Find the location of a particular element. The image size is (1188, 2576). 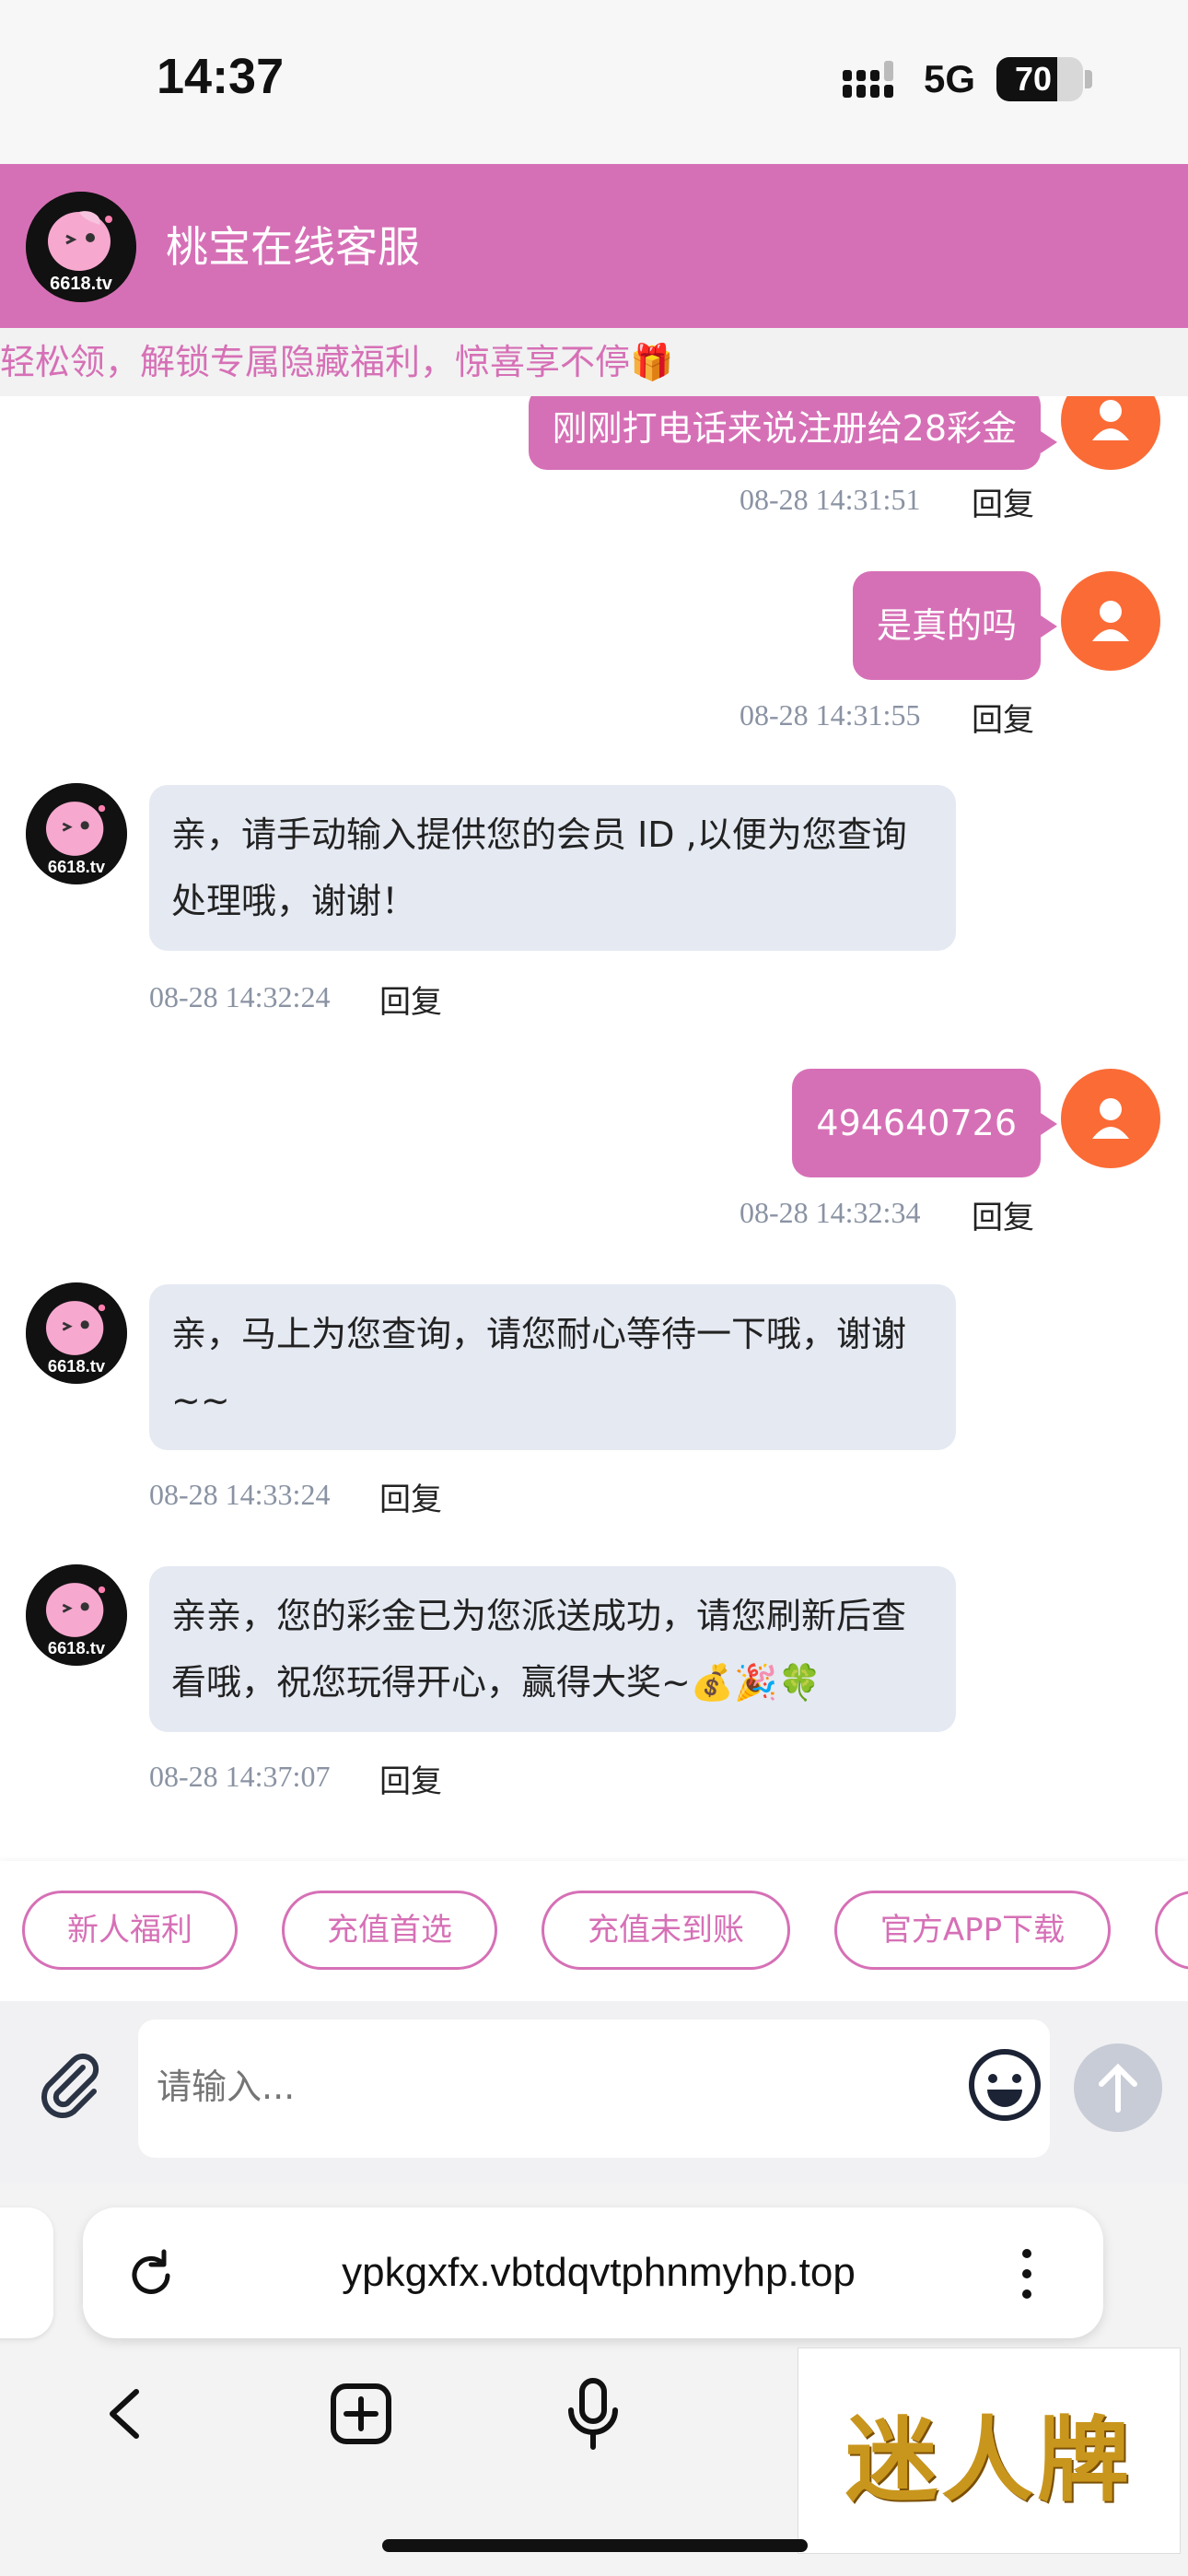

user-message-bubble: 是真的吗 is located at coordinates (955, 625).